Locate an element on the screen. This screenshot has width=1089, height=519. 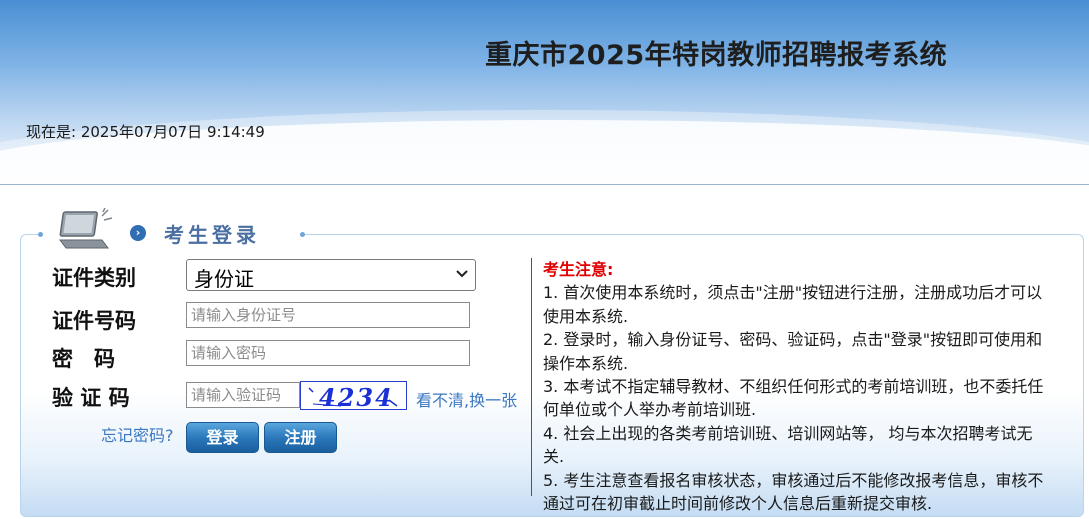
refresh-captcha-link: 看不清,换一张 is located at coordinates (466, 399).